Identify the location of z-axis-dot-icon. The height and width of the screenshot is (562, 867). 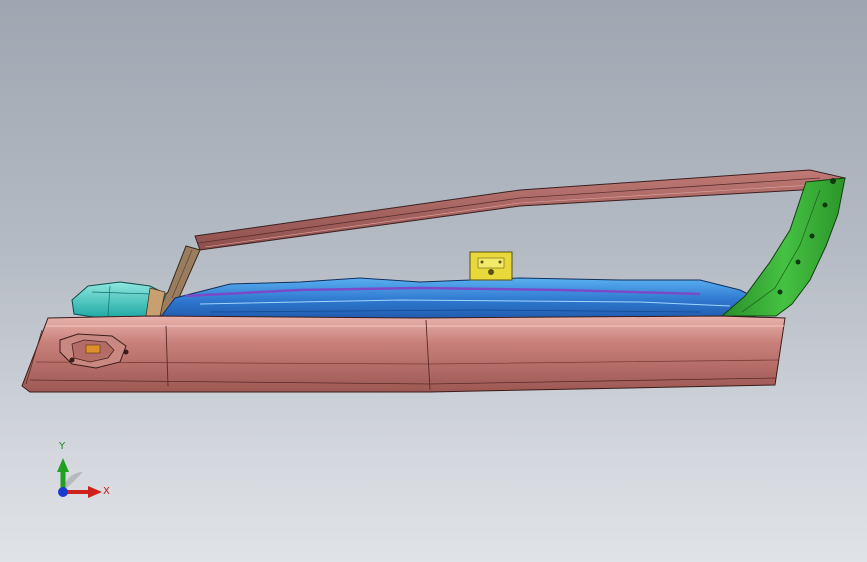
(63, 492).